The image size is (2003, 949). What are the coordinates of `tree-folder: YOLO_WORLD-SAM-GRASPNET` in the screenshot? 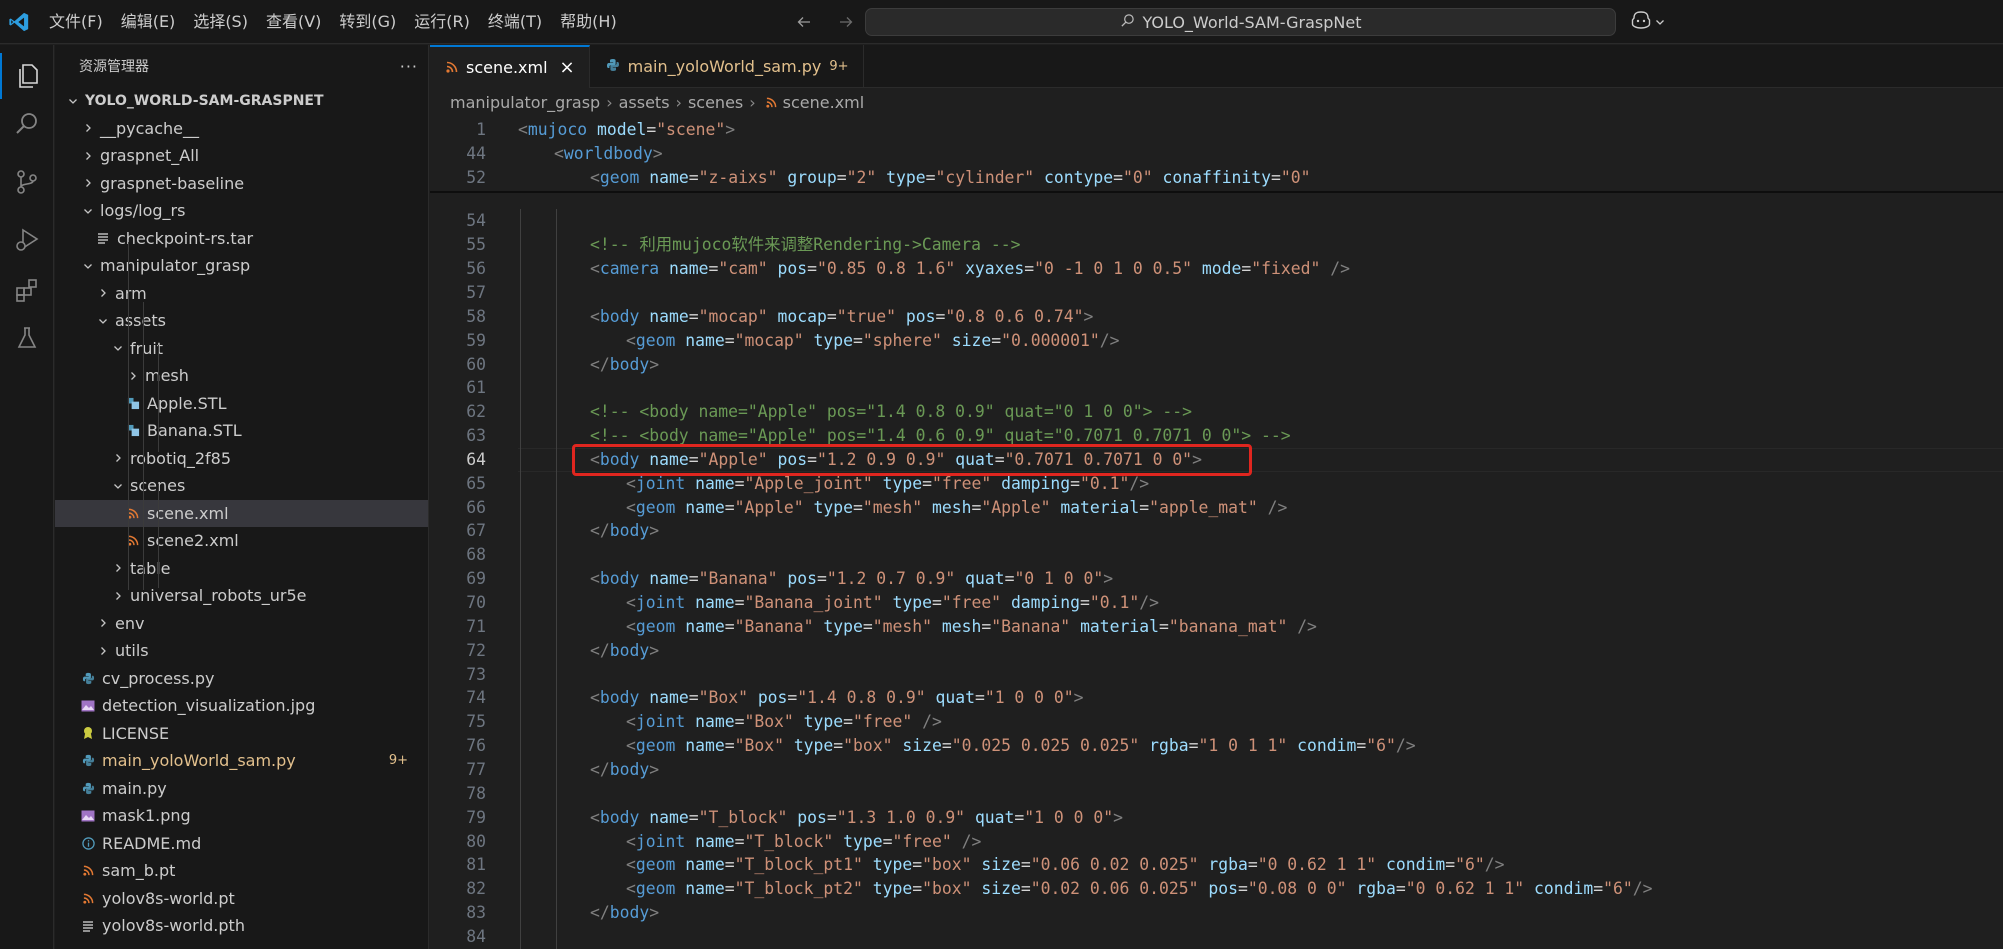 It's located at (241, 101).